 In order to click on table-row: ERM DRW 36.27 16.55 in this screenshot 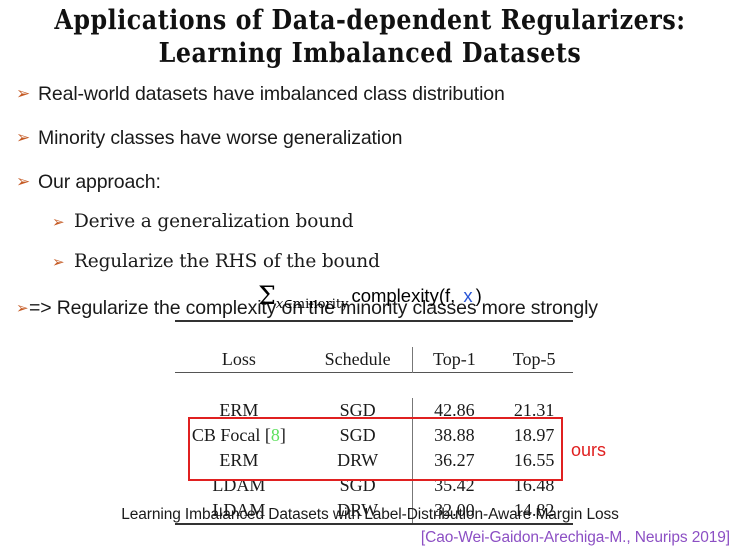, I will do `click(374, 460)`.